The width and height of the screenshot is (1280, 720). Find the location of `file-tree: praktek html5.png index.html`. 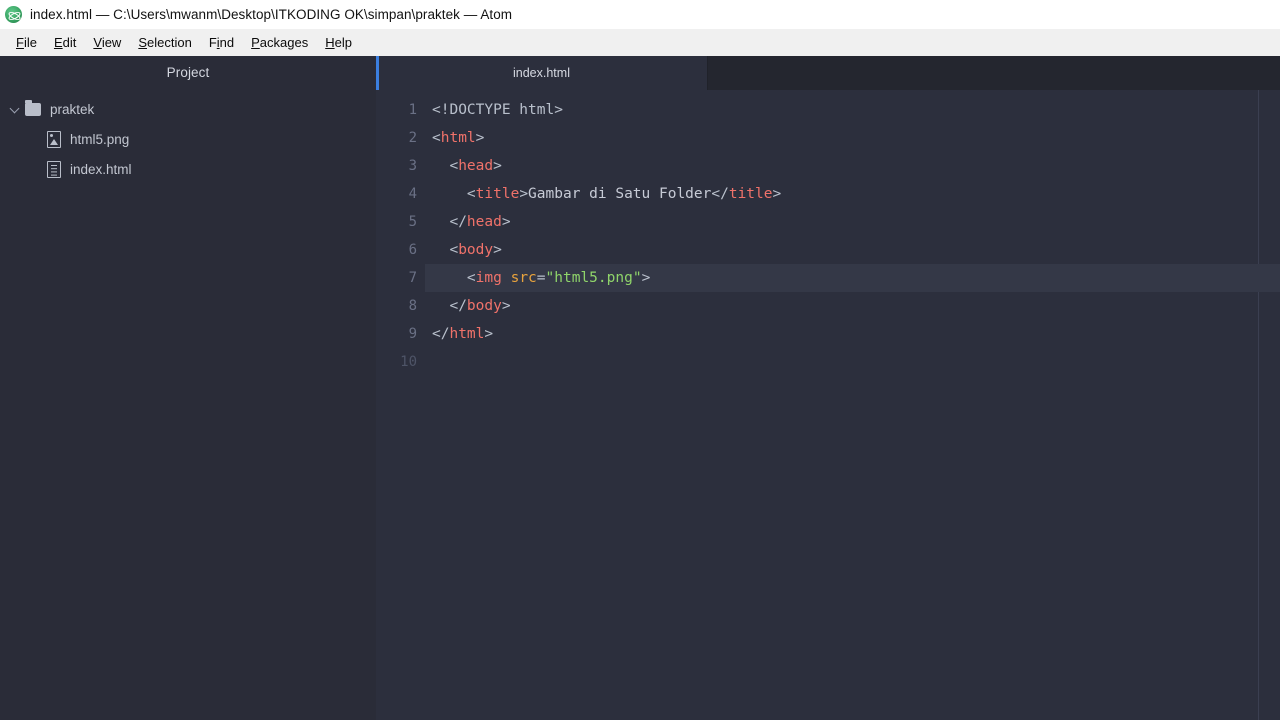

file-tree: praktek html5.png index.html is located at coordinates (188, 135).